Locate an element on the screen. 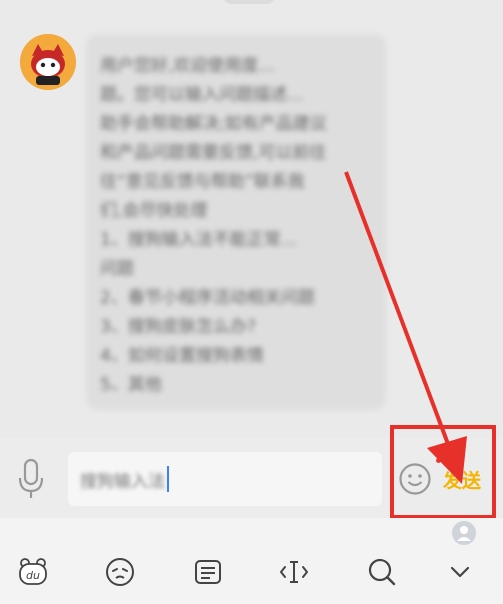 The height and width of the screenshot is (604, 503). message-line: 4、如何设置搜狗表情 is located at coordinates (182, 356).